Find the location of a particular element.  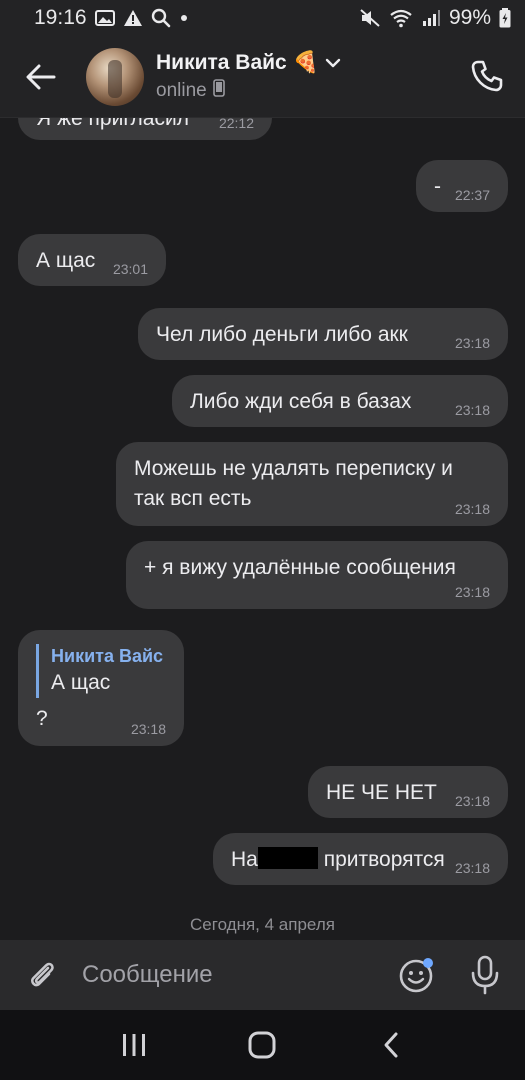

chevron-down-icon is located at coordinates (333, 63).